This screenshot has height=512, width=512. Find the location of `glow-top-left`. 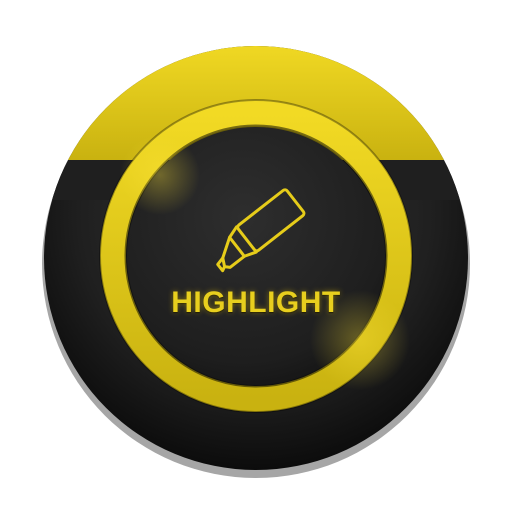

glow-top-left is located at coordinates (160, 175).